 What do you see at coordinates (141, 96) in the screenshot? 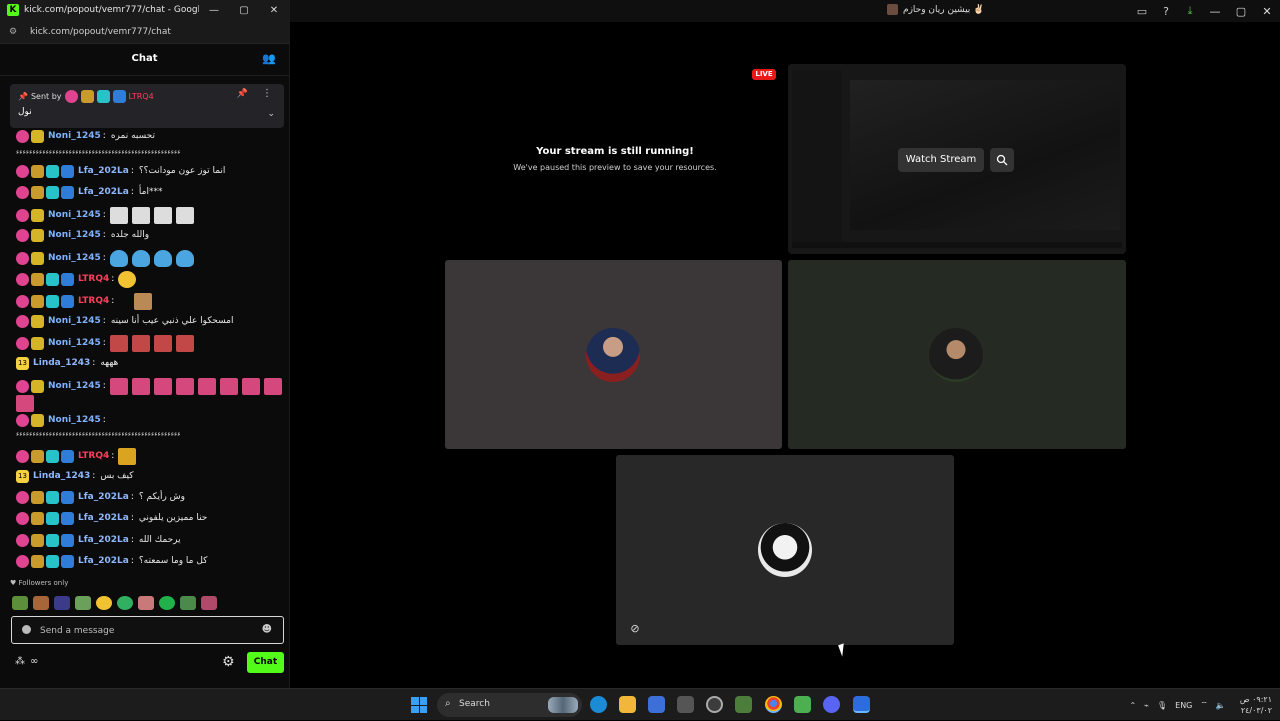
I see `pinned-username: LTRQ4` at bounding box center [141, 96].